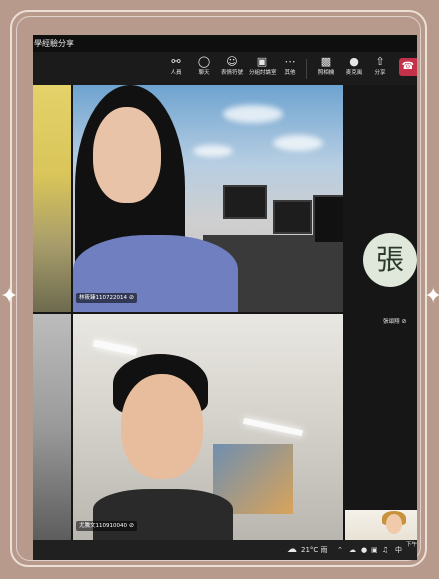 The width and height of the screenshot is (439, 579). What do you see at coordinates (374, 550) in the screenshot?
I see `network-icon: ▣` at bounding box center [374, 550].